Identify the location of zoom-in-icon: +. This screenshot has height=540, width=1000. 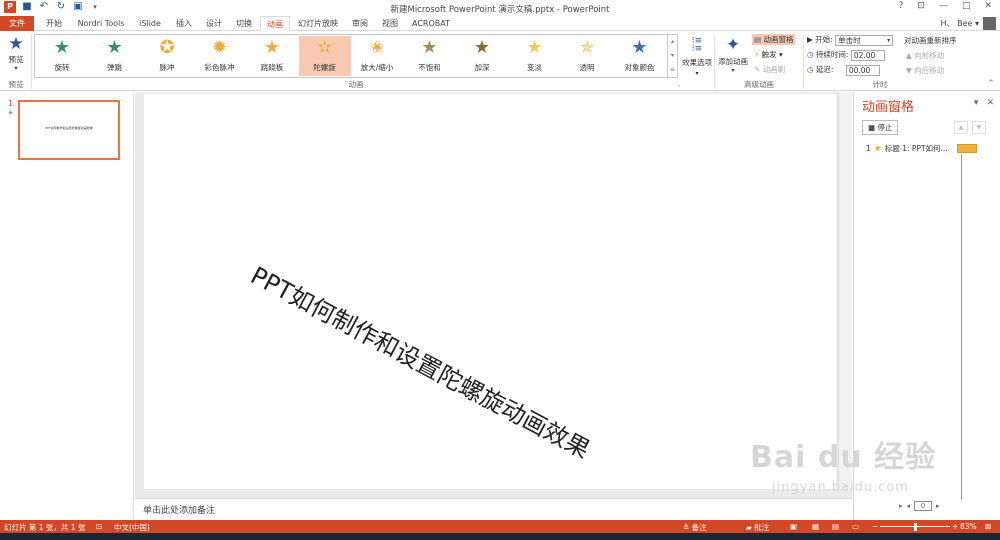
(955, 526).